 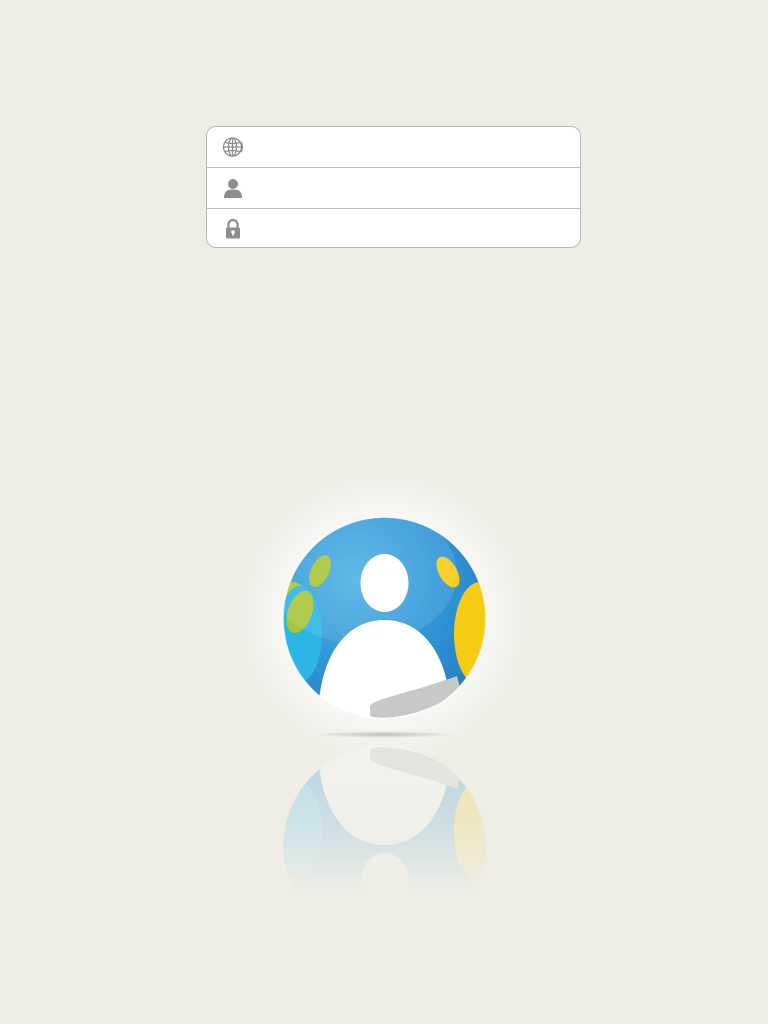 What do you see at coordinates (233, 147) in the screenshot?
I see `globe-icon` at bounding box center [233, 147].